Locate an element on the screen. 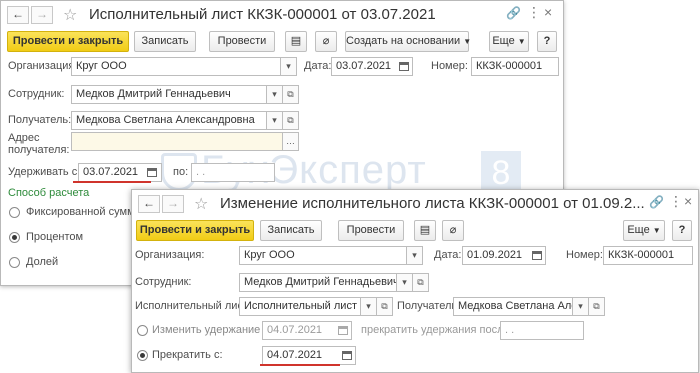 The height and width of the screenshot is (373, 700). arrow-right-icon: → is located at coordinates (173, 203).